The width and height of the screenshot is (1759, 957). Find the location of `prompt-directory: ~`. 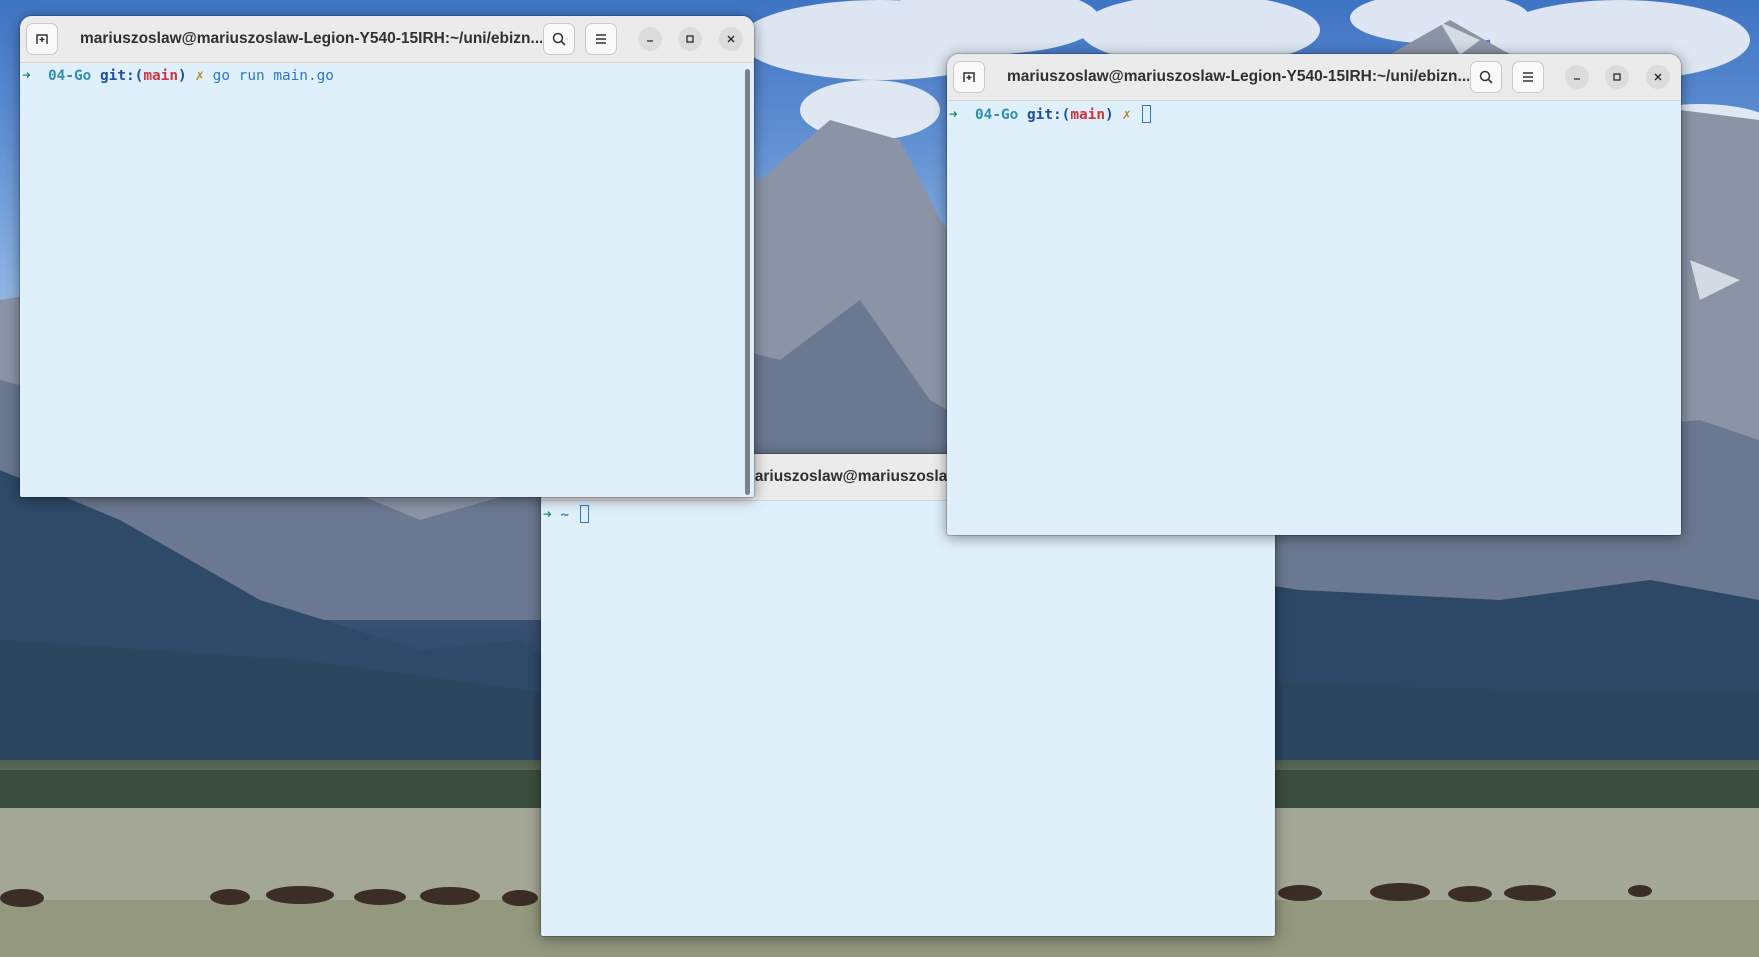

prompt-directory: ~ is located at coordinates (565, 515).